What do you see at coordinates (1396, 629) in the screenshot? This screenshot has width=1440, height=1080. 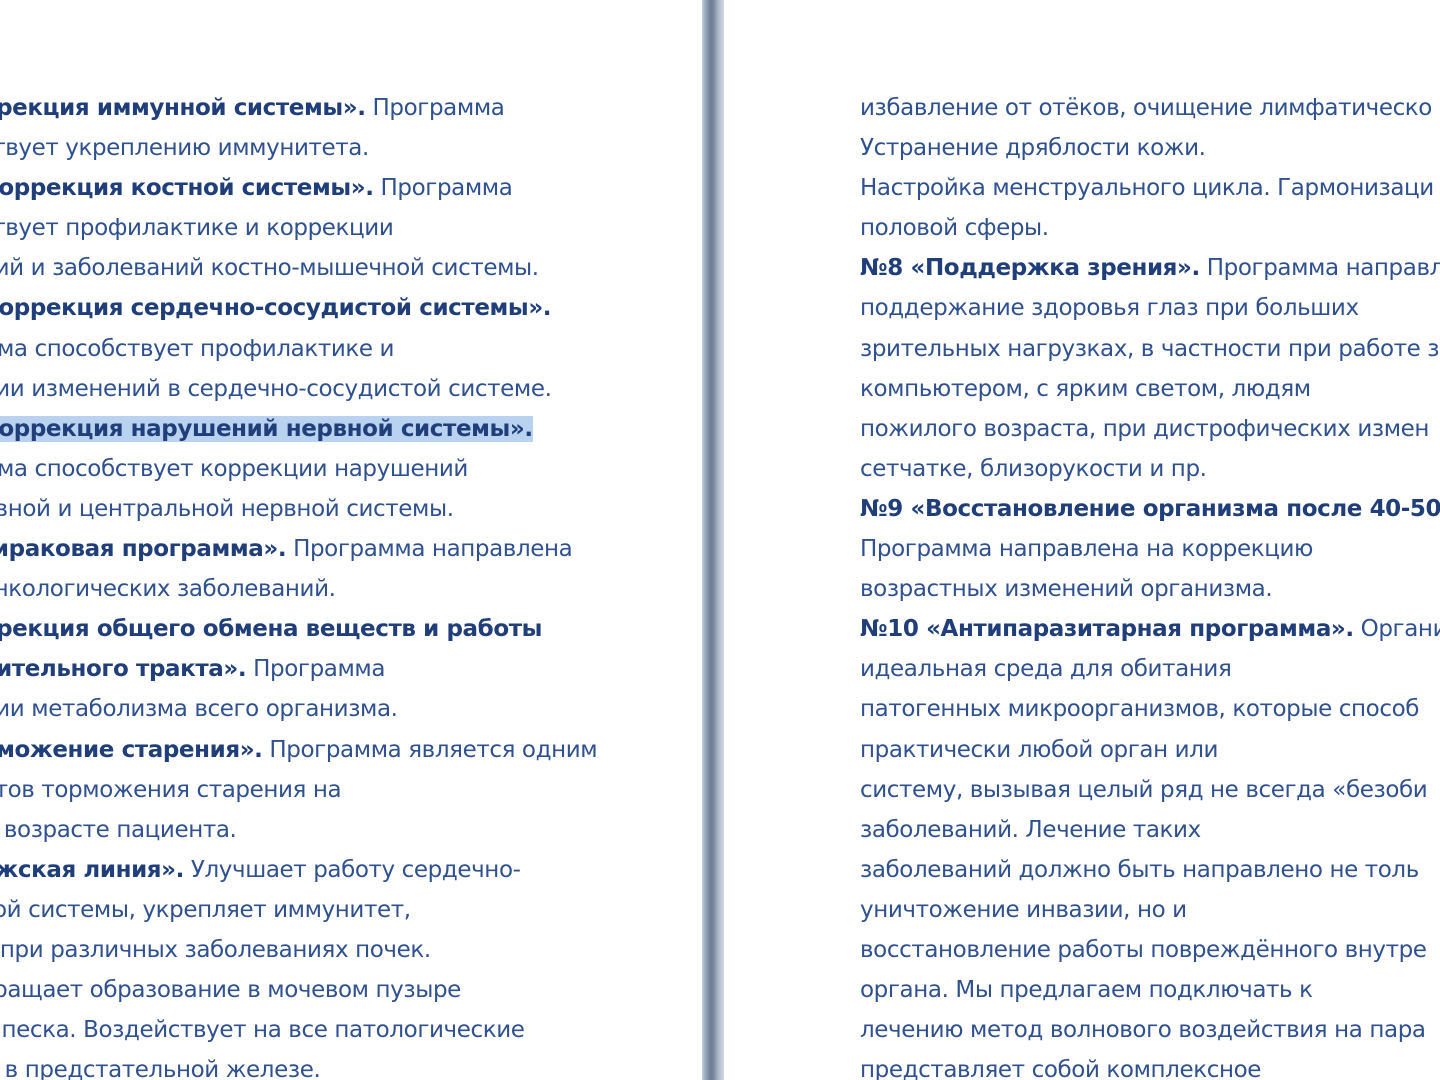 I see `body-text: Органи` at bounding box center [1396, 629].